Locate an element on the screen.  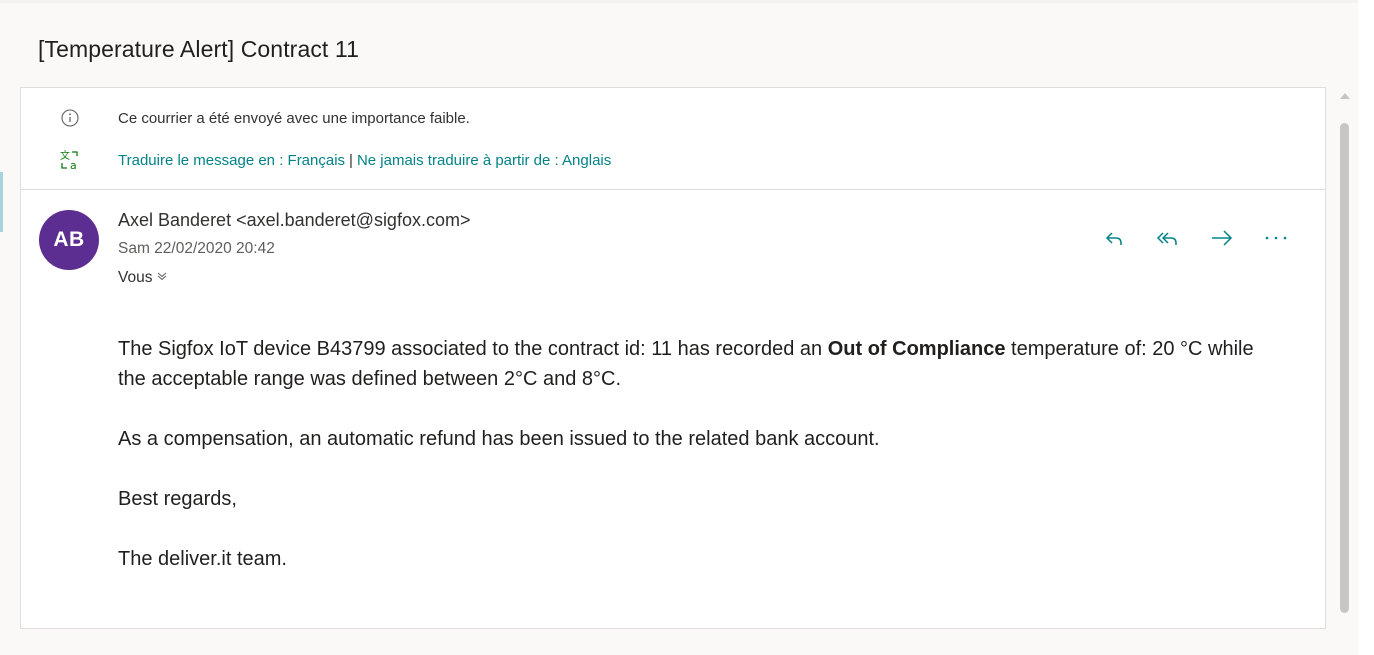
forward-icon is located at coordinates (1222, 238).